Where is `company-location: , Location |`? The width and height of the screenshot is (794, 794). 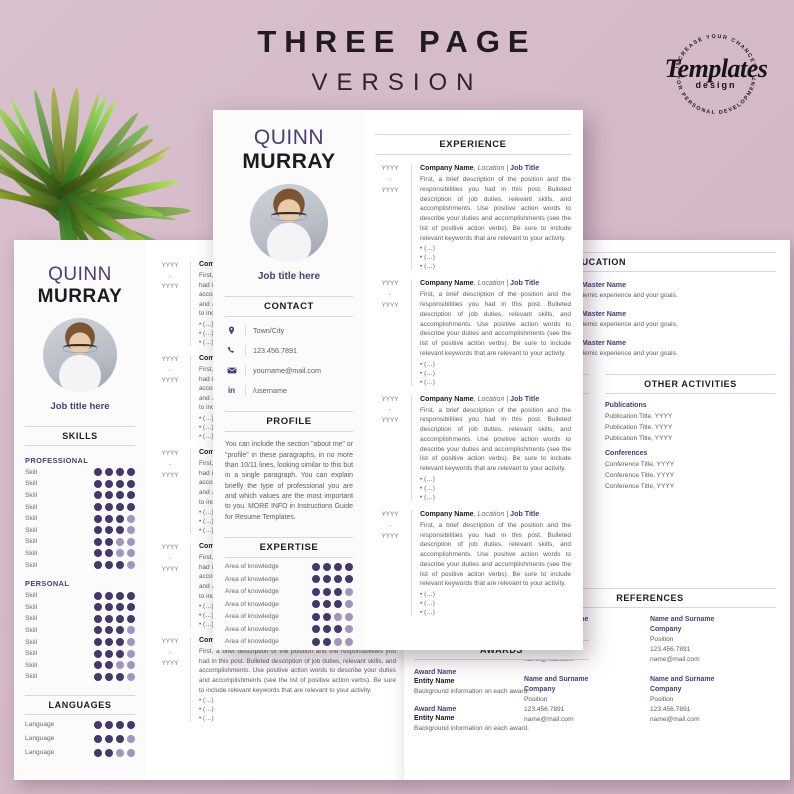 company-location: , Location | is located at coordinates (492, 513).